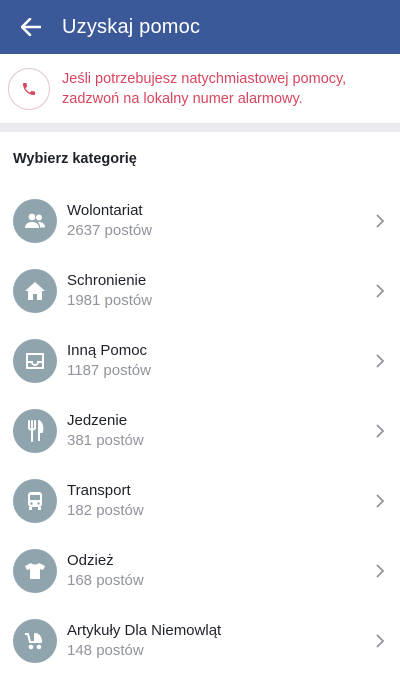 The width and height of the screenshot is (400, 684). Describe the element at coordinates (105, 210) in the screenshot. I see `category-title: Wolontariat` at that location.